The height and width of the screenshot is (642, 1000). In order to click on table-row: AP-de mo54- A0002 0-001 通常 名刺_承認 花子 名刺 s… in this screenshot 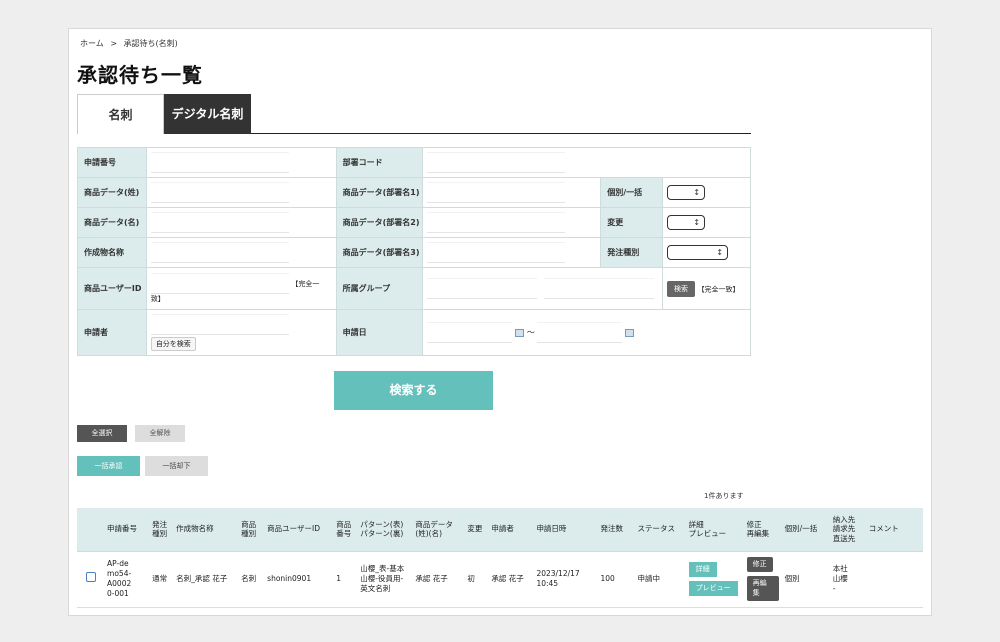, I will do `click(500, 579)`.